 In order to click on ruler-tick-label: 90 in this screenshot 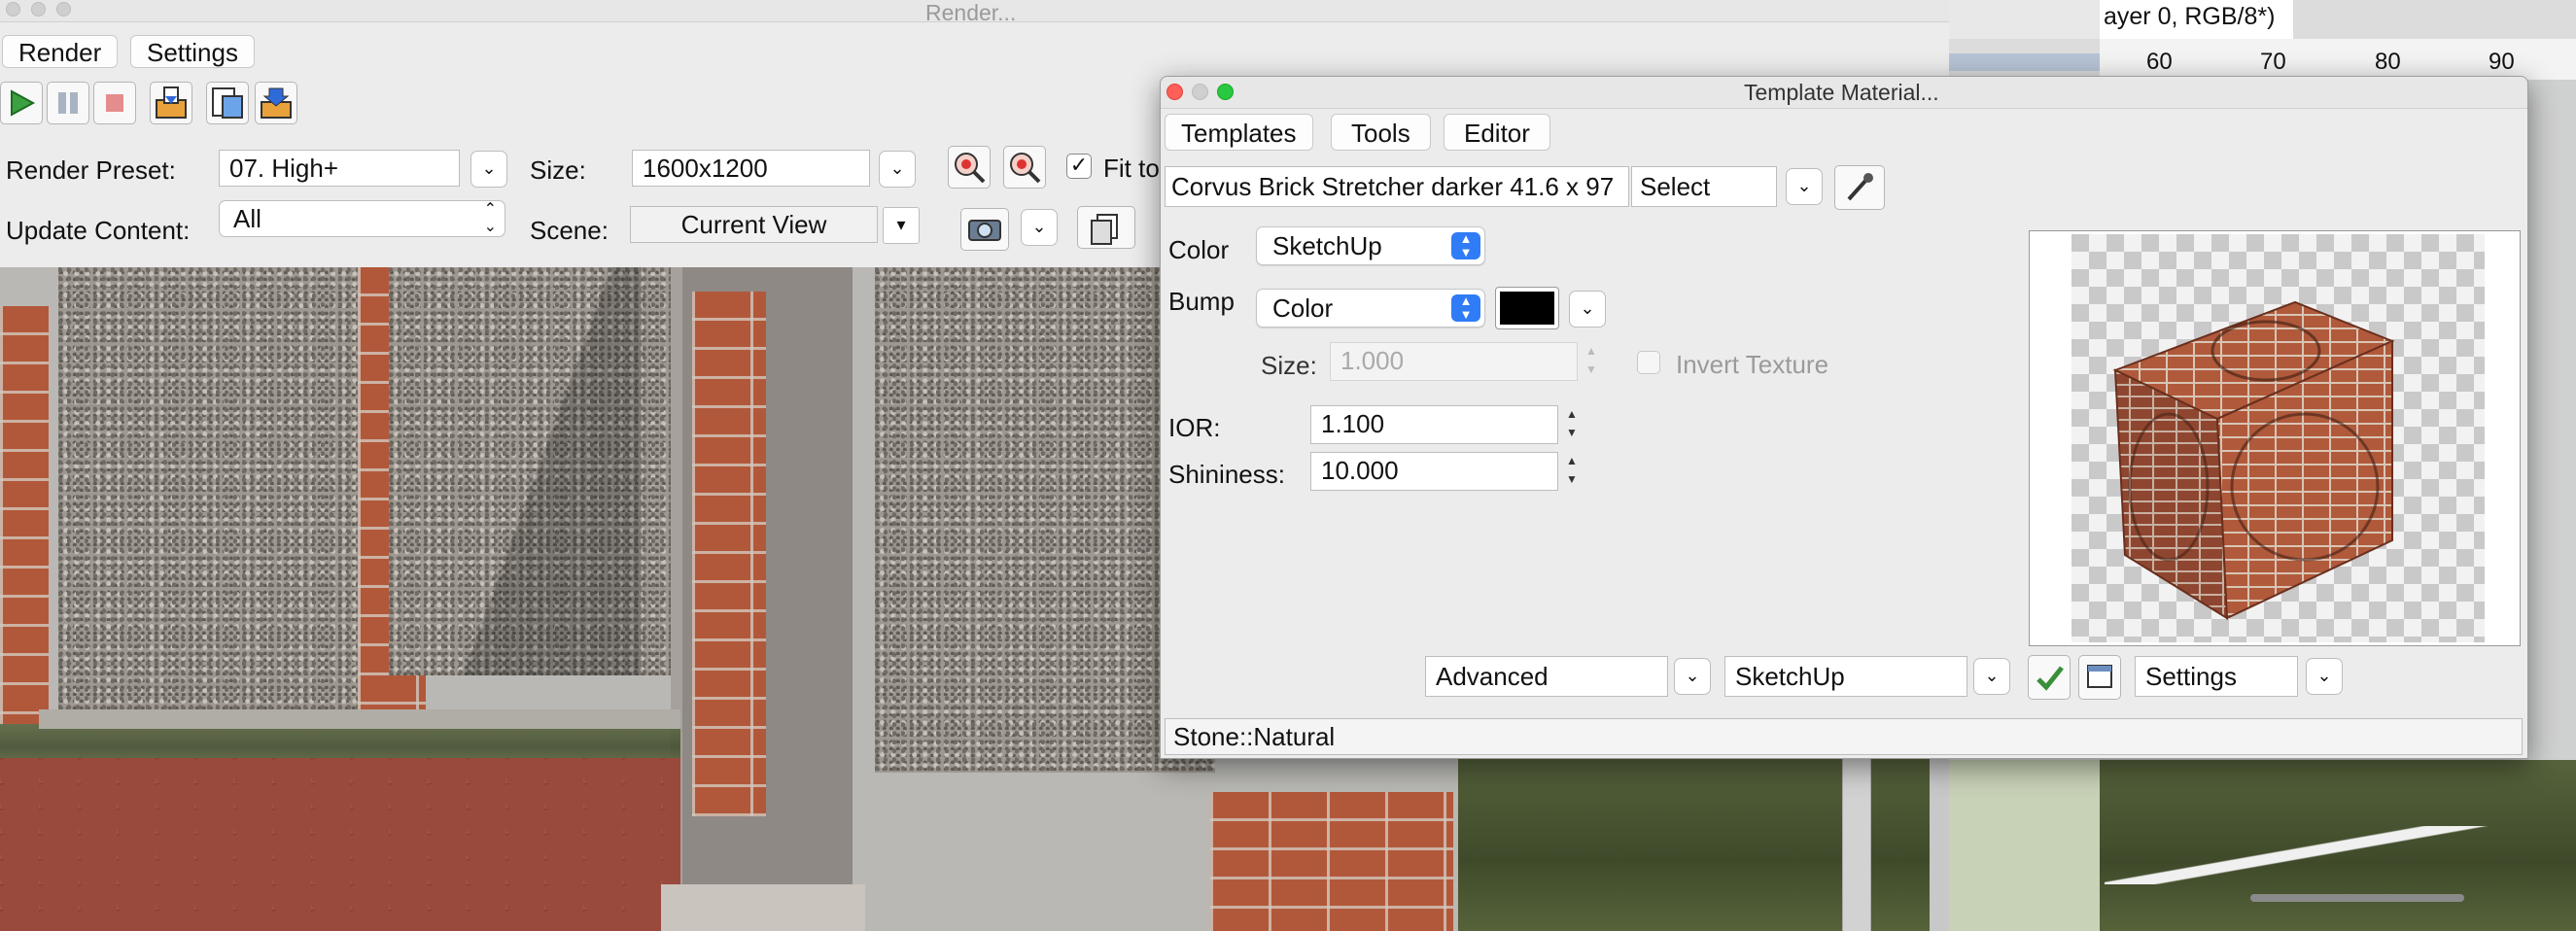, I will do `click(2502, 62)`.